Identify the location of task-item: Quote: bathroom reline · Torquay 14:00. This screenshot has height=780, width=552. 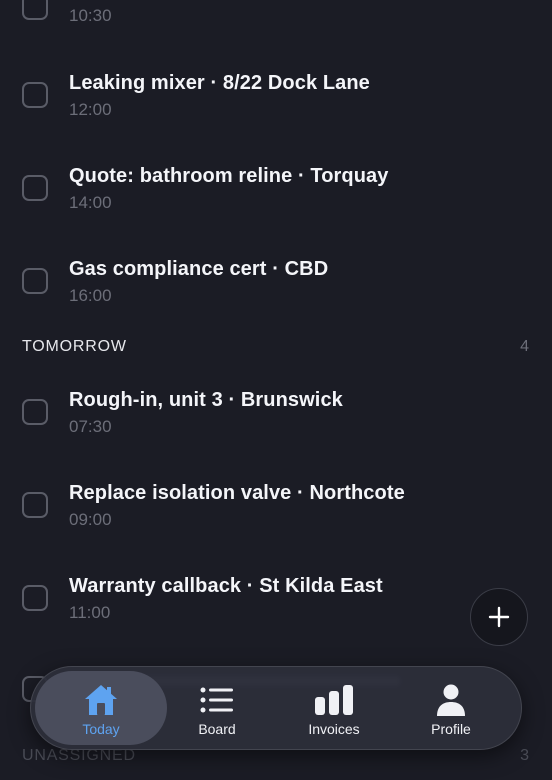
(276, 199).